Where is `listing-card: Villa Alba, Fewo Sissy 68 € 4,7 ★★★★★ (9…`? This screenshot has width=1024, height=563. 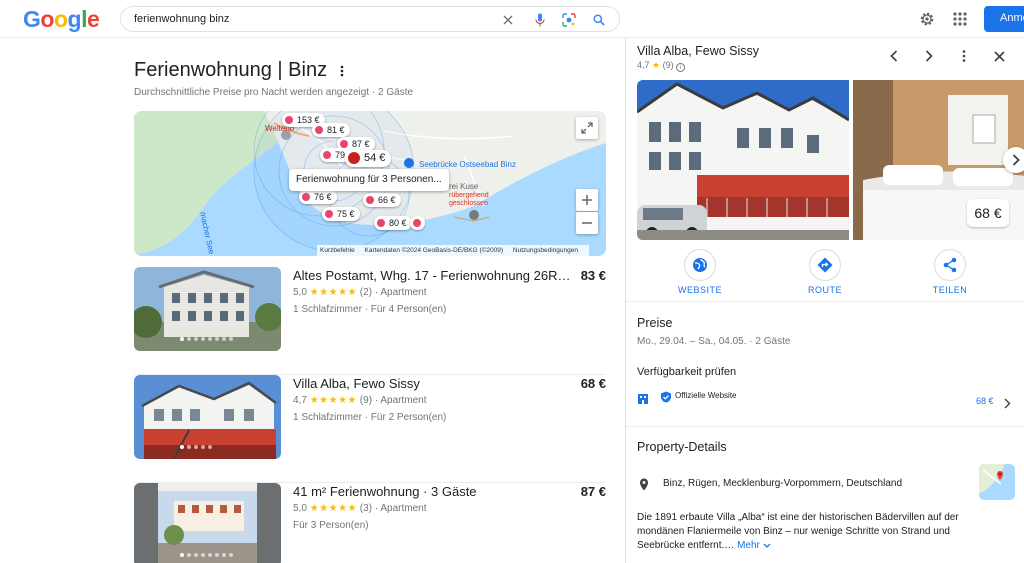 listing-card: Villa Alba, Fewo Sissy 68 € 4,7 ★★★★★ (9… is located at coordinates (370, 429).